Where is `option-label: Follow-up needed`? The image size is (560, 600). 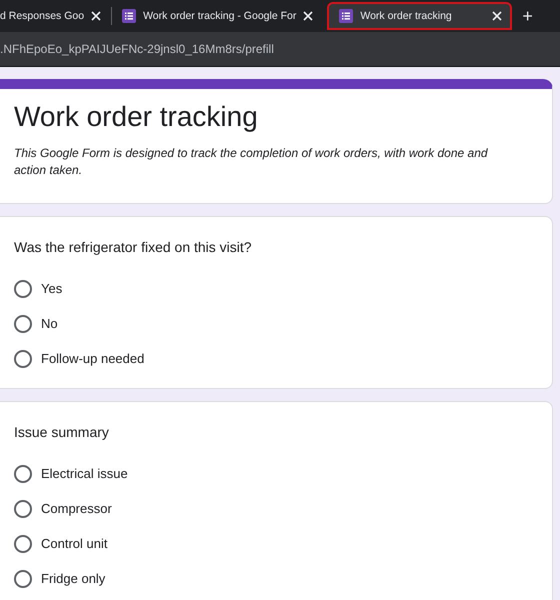
option-label: Follow-up needed is located at coordinates (92, 358).